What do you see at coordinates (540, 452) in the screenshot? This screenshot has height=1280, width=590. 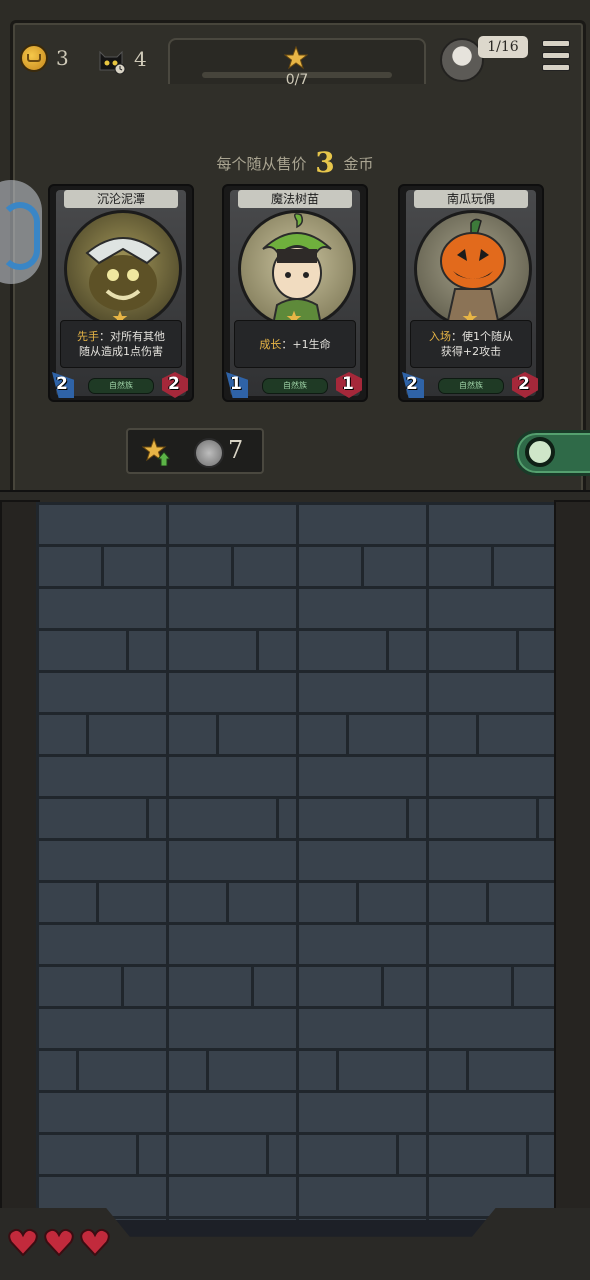 I see `magnifier-icon` at bounding box center [540, 452].